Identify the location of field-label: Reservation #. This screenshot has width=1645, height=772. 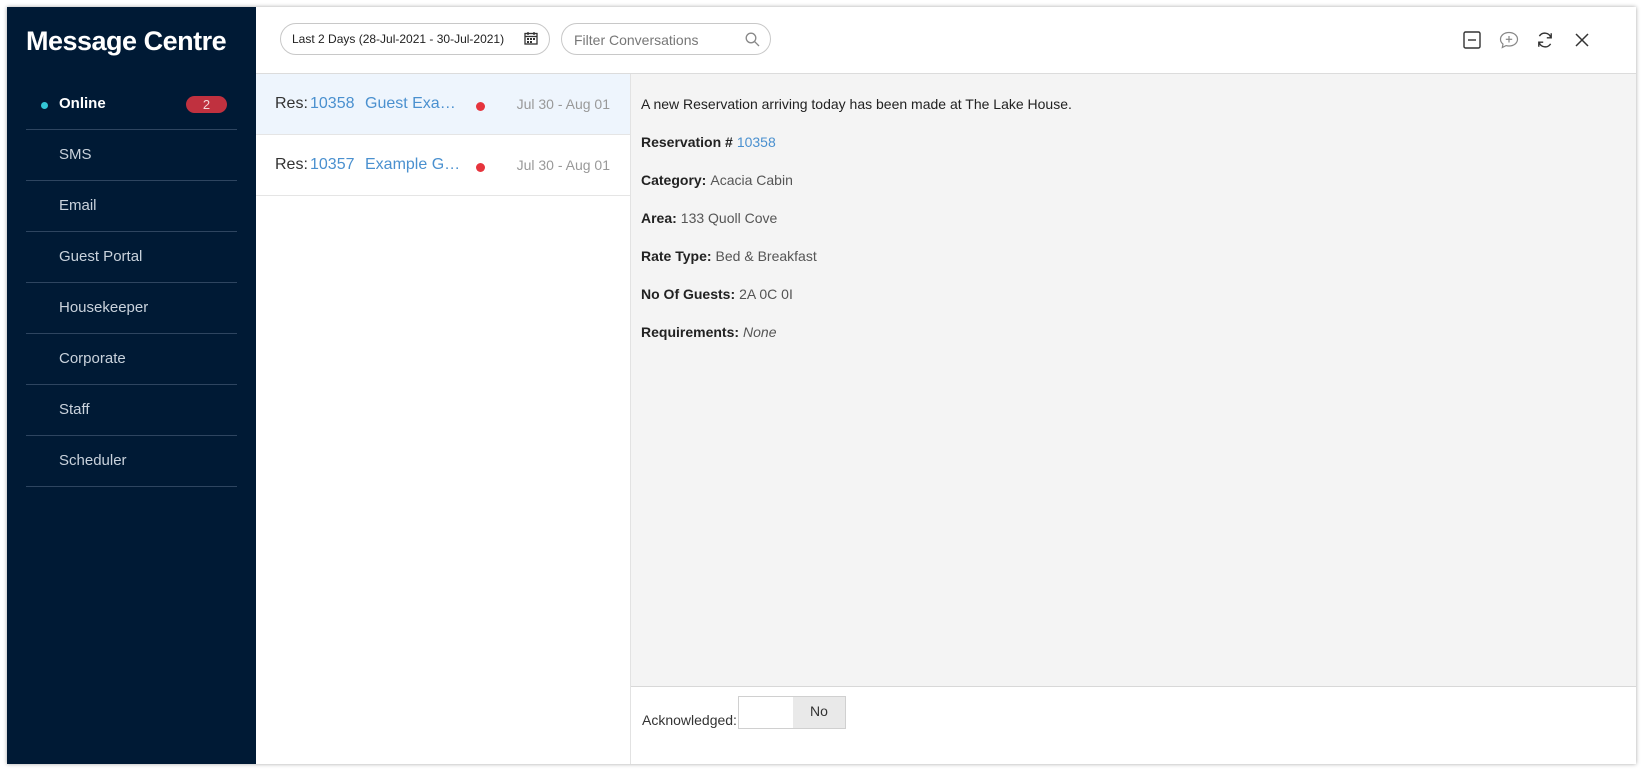
(687, 142).